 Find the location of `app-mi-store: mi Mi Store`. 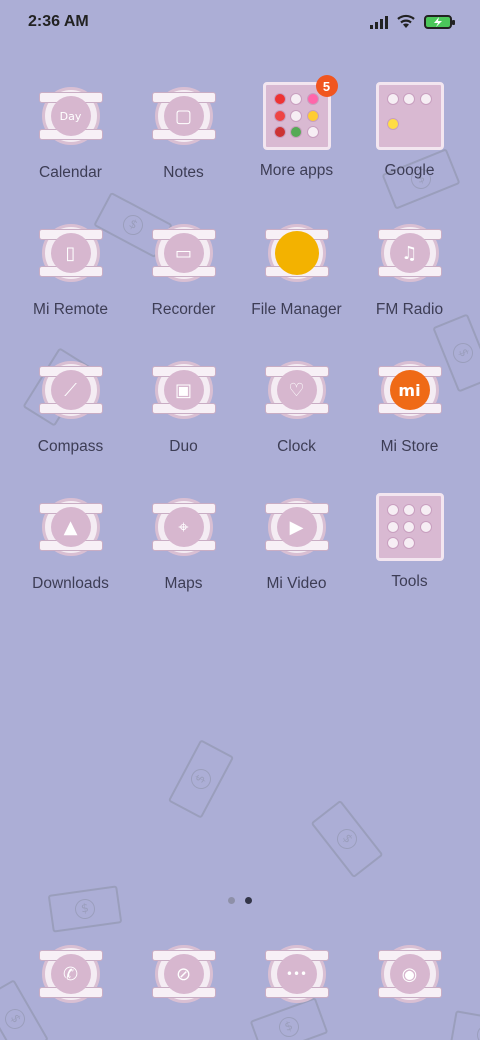

app-mi-store: mi Mi Store is located at coordinates (409, 407).